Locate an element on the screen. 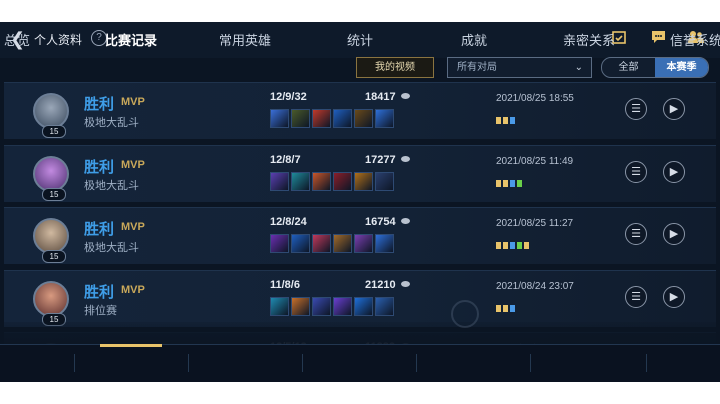 The height and width of the screenshot is (404, 720). chevron-down-icon: ⌄ is located at coordinates (578, 67).